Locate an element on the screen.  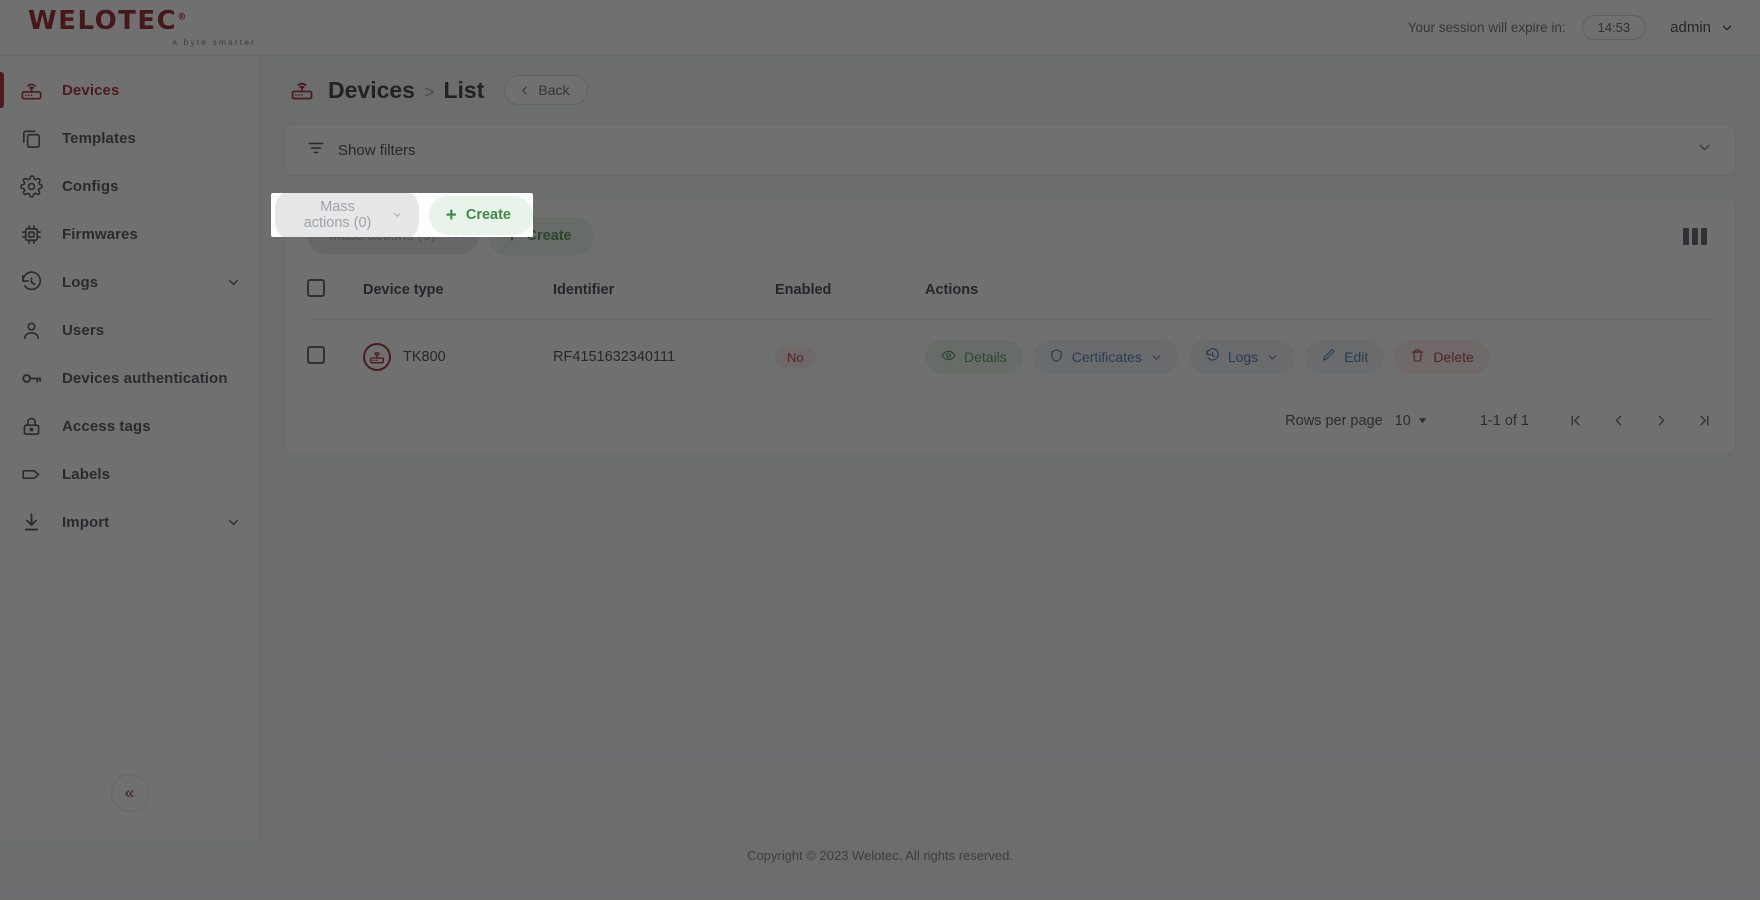
lock-icon is located at coordinates (31, 426).